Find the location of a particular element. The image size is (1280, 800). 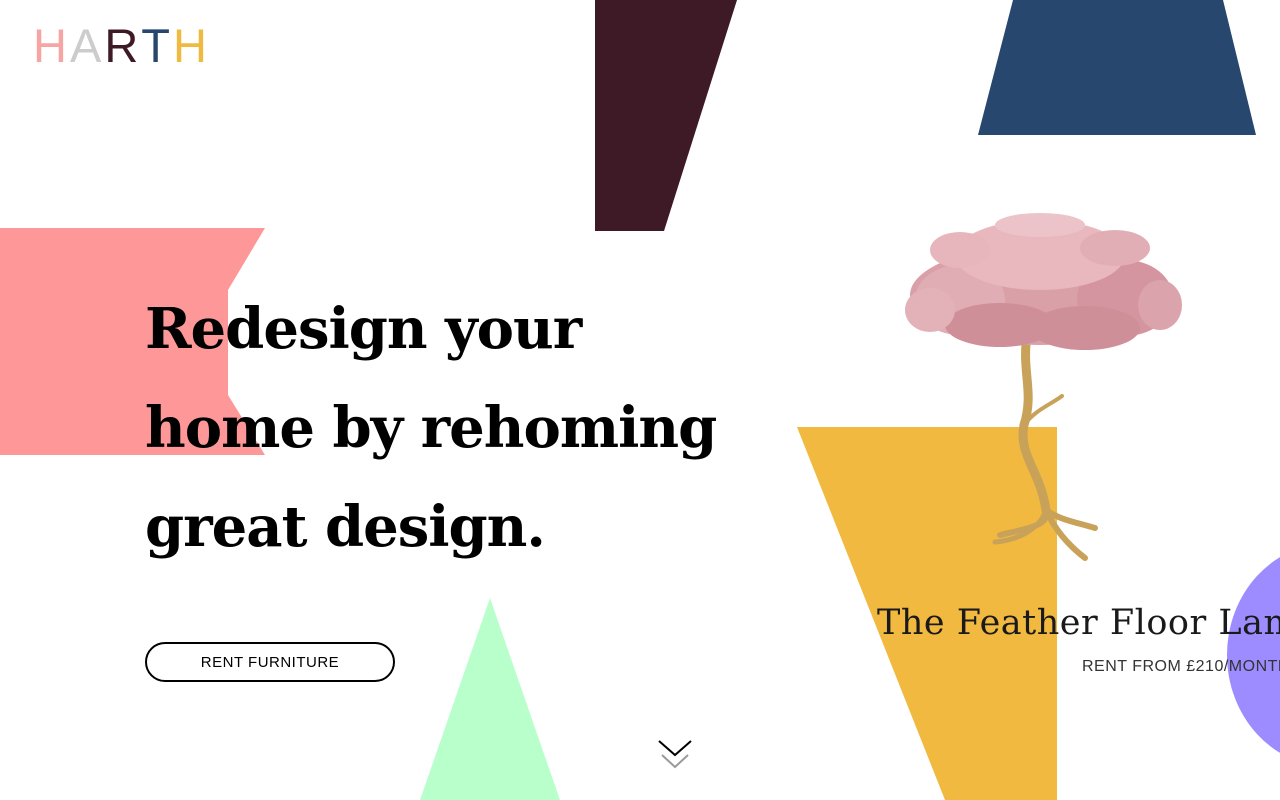

brand-logo: HARTH is located at coordinates (121, 45).